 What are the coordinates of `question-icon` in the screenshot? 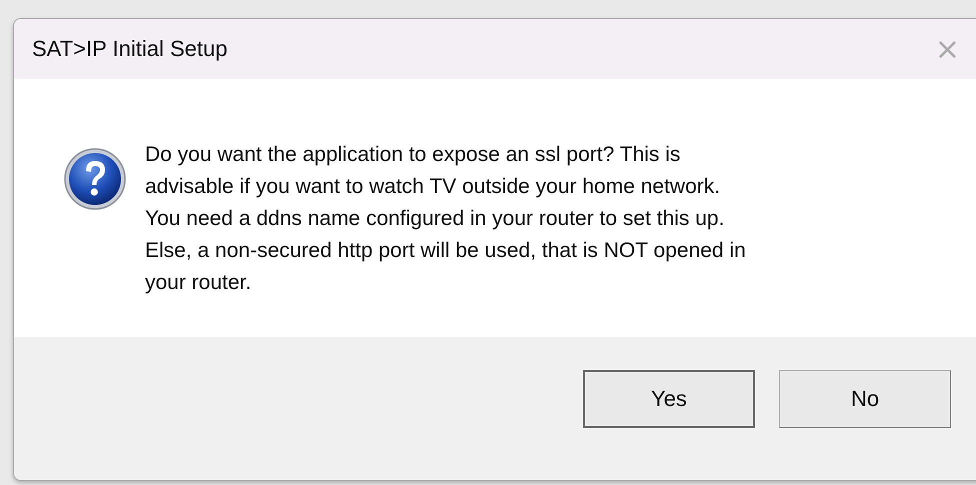 It's located at (95, 179).